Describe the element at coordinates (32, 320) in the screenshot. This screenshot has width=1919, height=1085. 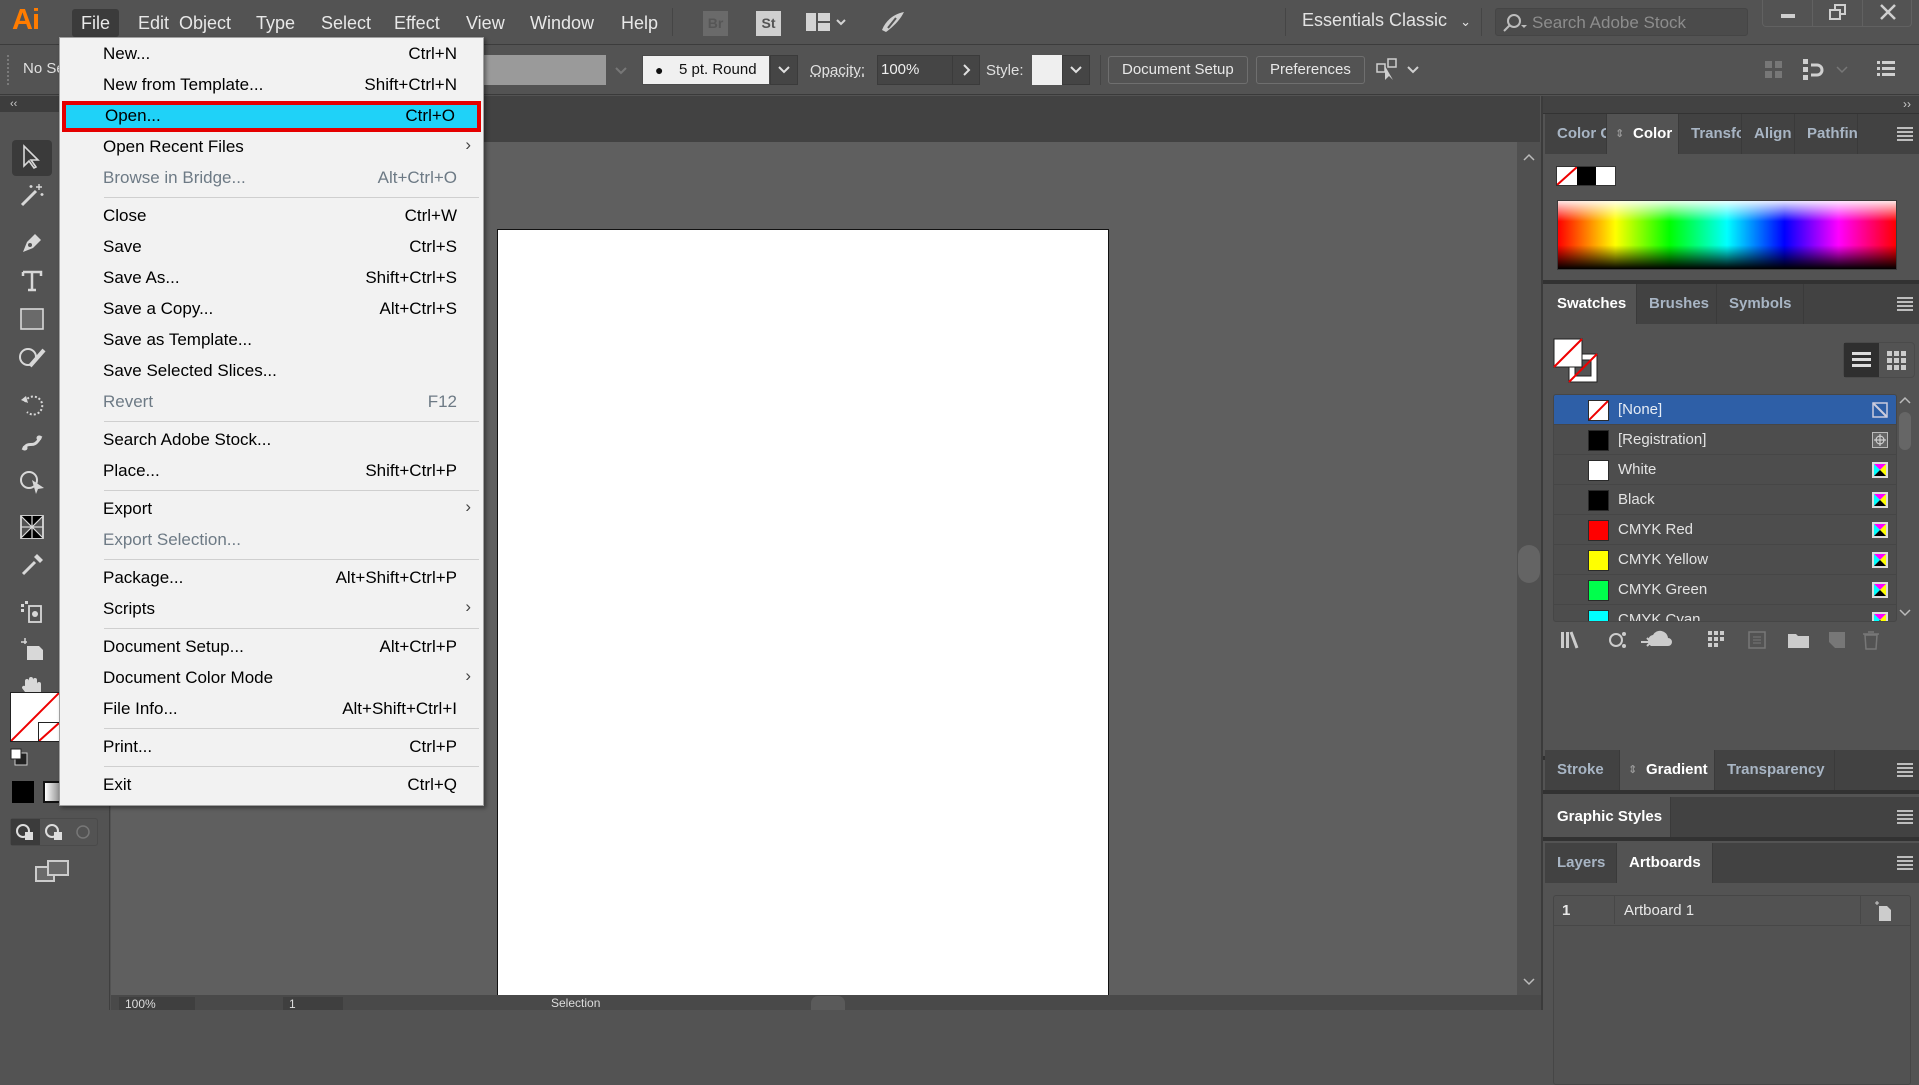
I see `rectangle-tool` at that location.